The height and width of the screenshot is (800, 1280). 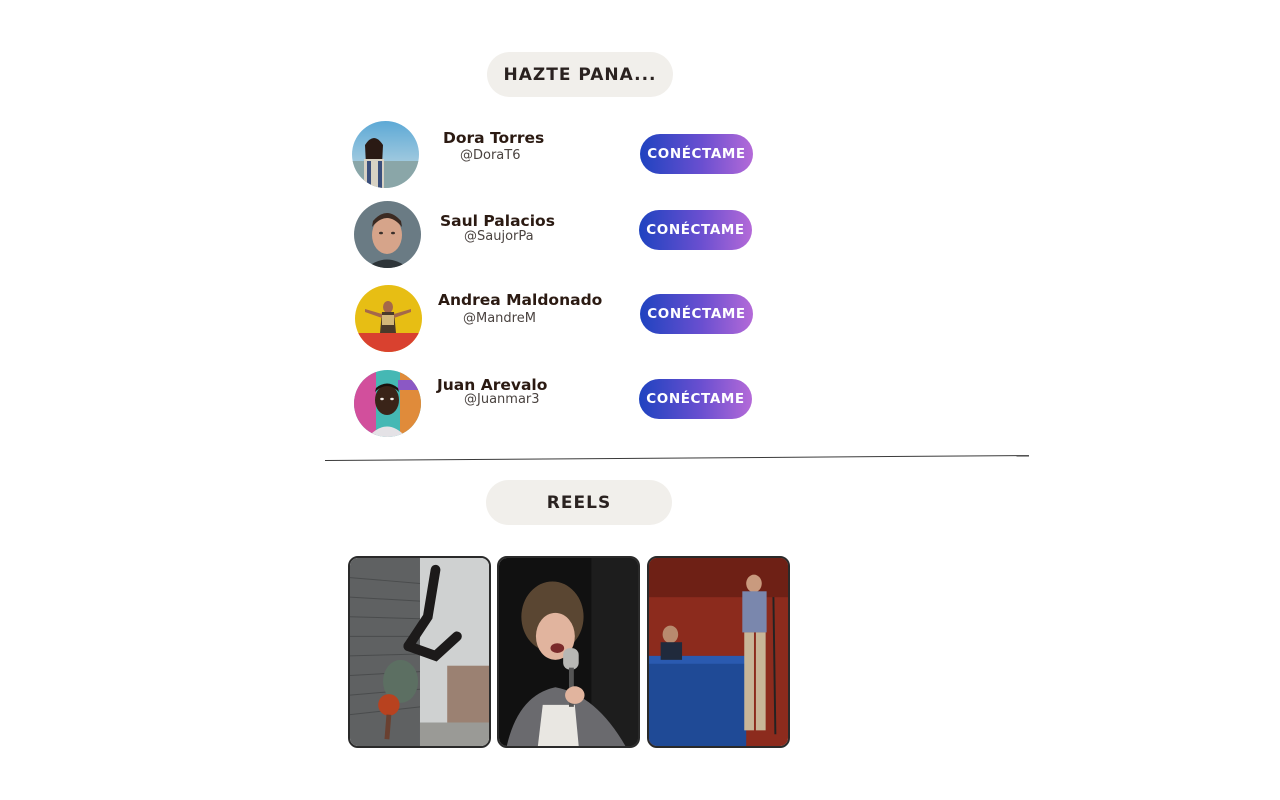 I want to click on section-title-reels: REELS, so click(x=579, y=502).